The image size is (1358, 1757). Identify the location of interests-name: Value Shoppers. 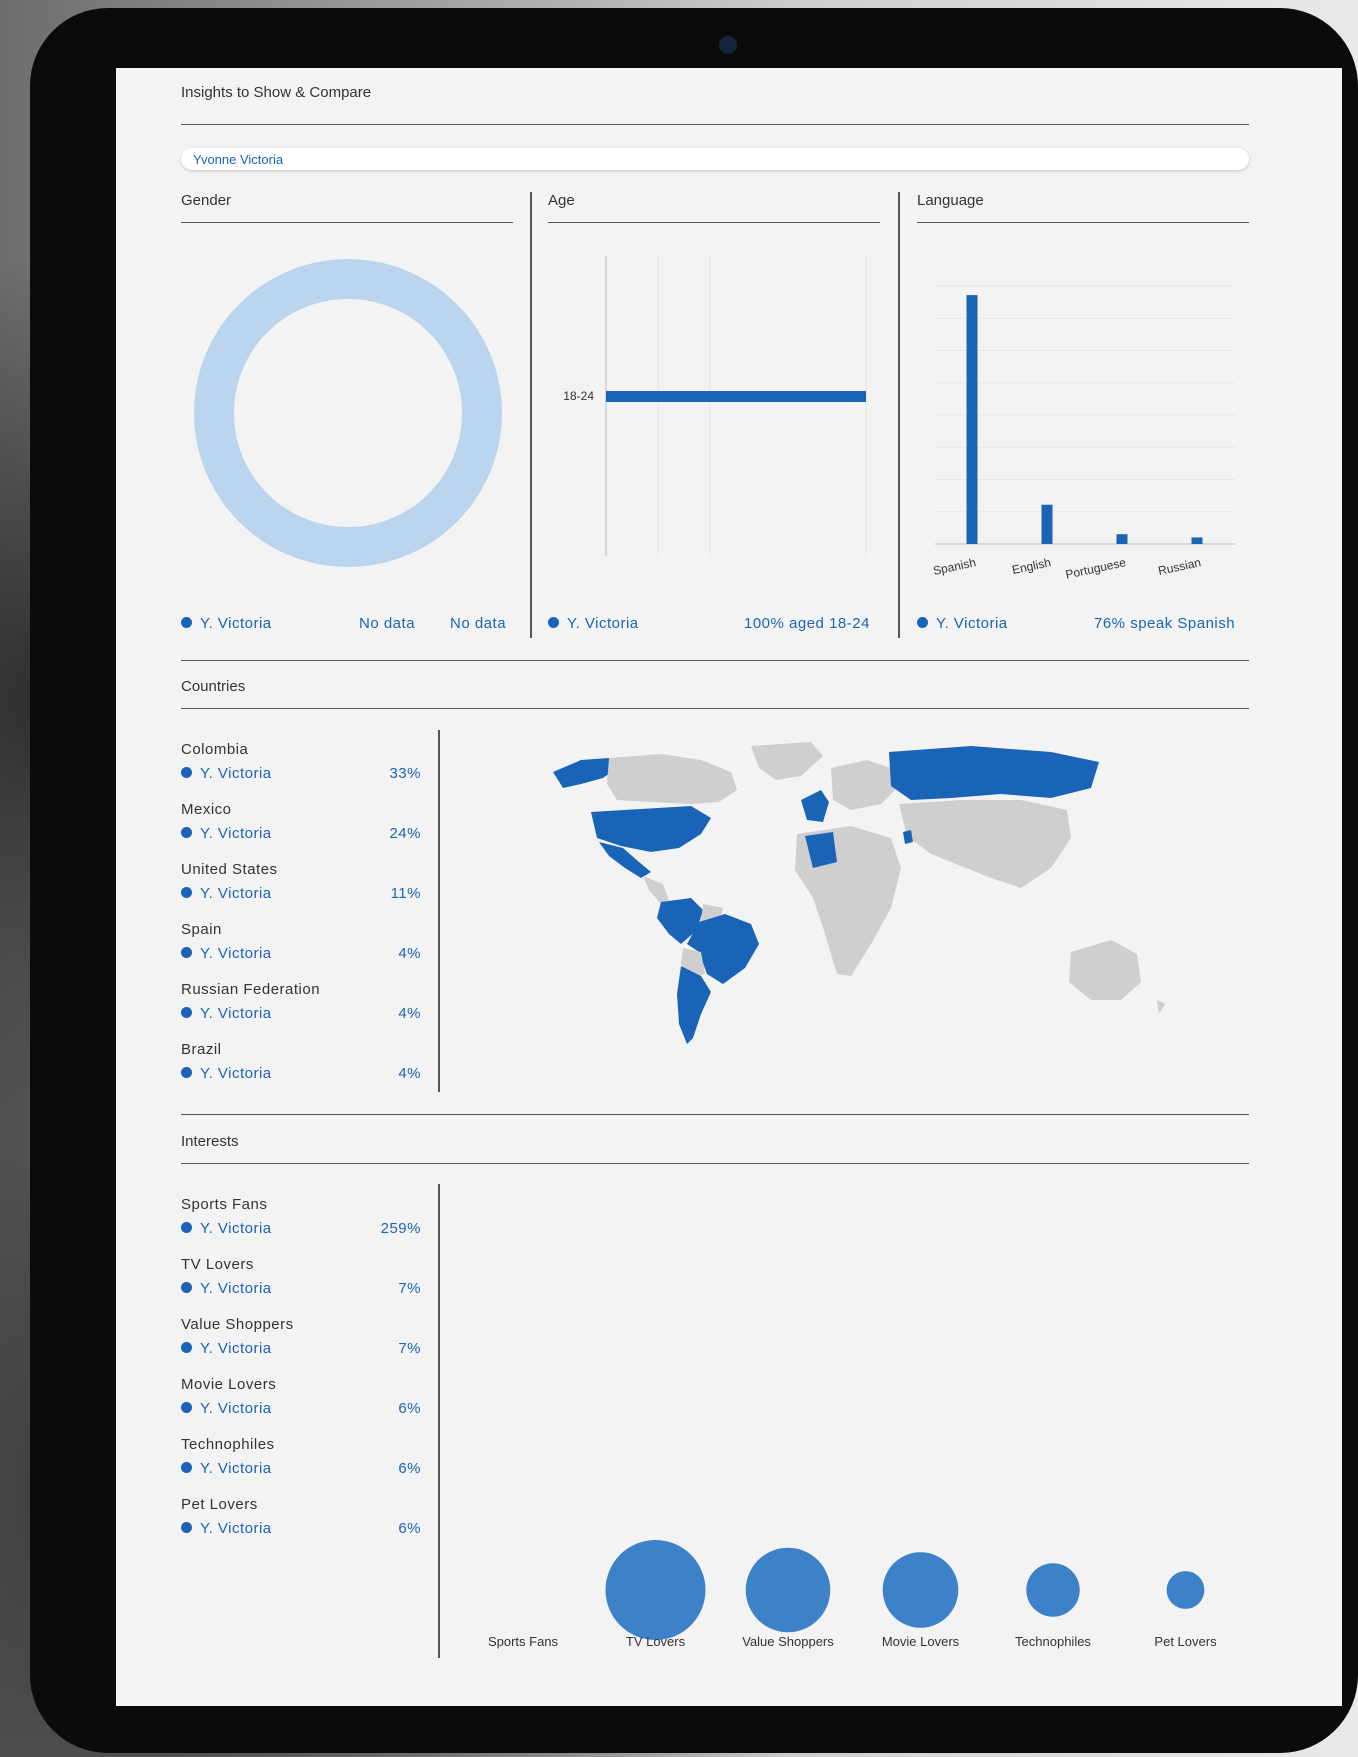
(237, 1324).